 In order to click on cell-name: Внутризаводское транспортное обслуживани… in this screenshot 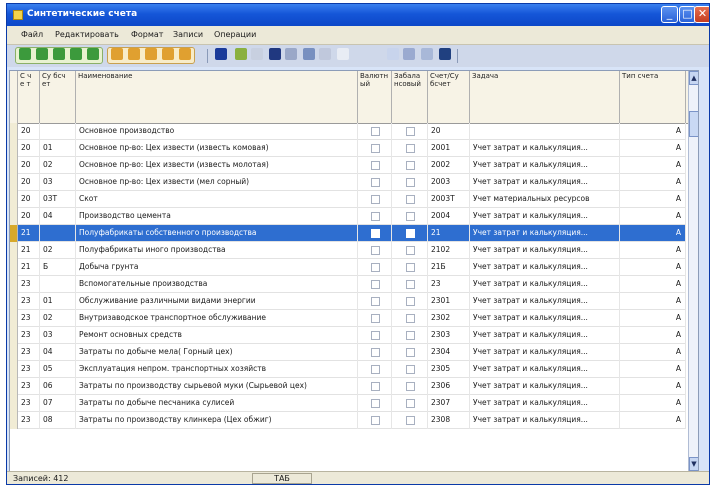, I will do `click(217, 318)`.